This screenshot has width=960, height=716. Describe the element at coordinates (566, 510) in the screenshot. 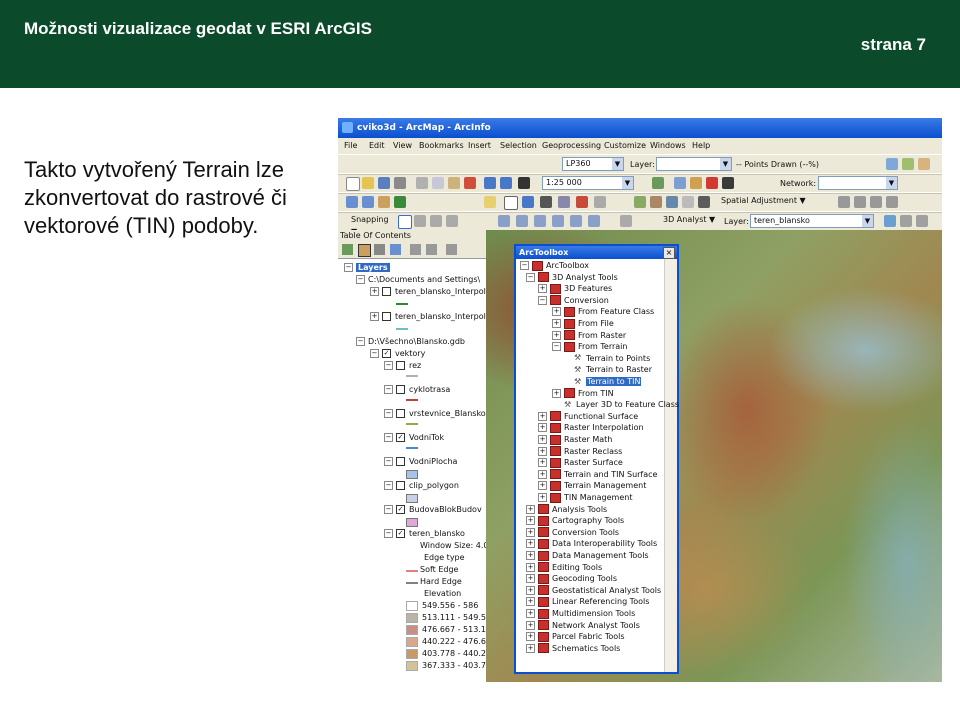

I see `toolbox-item: + Analysis Tools` at that location.